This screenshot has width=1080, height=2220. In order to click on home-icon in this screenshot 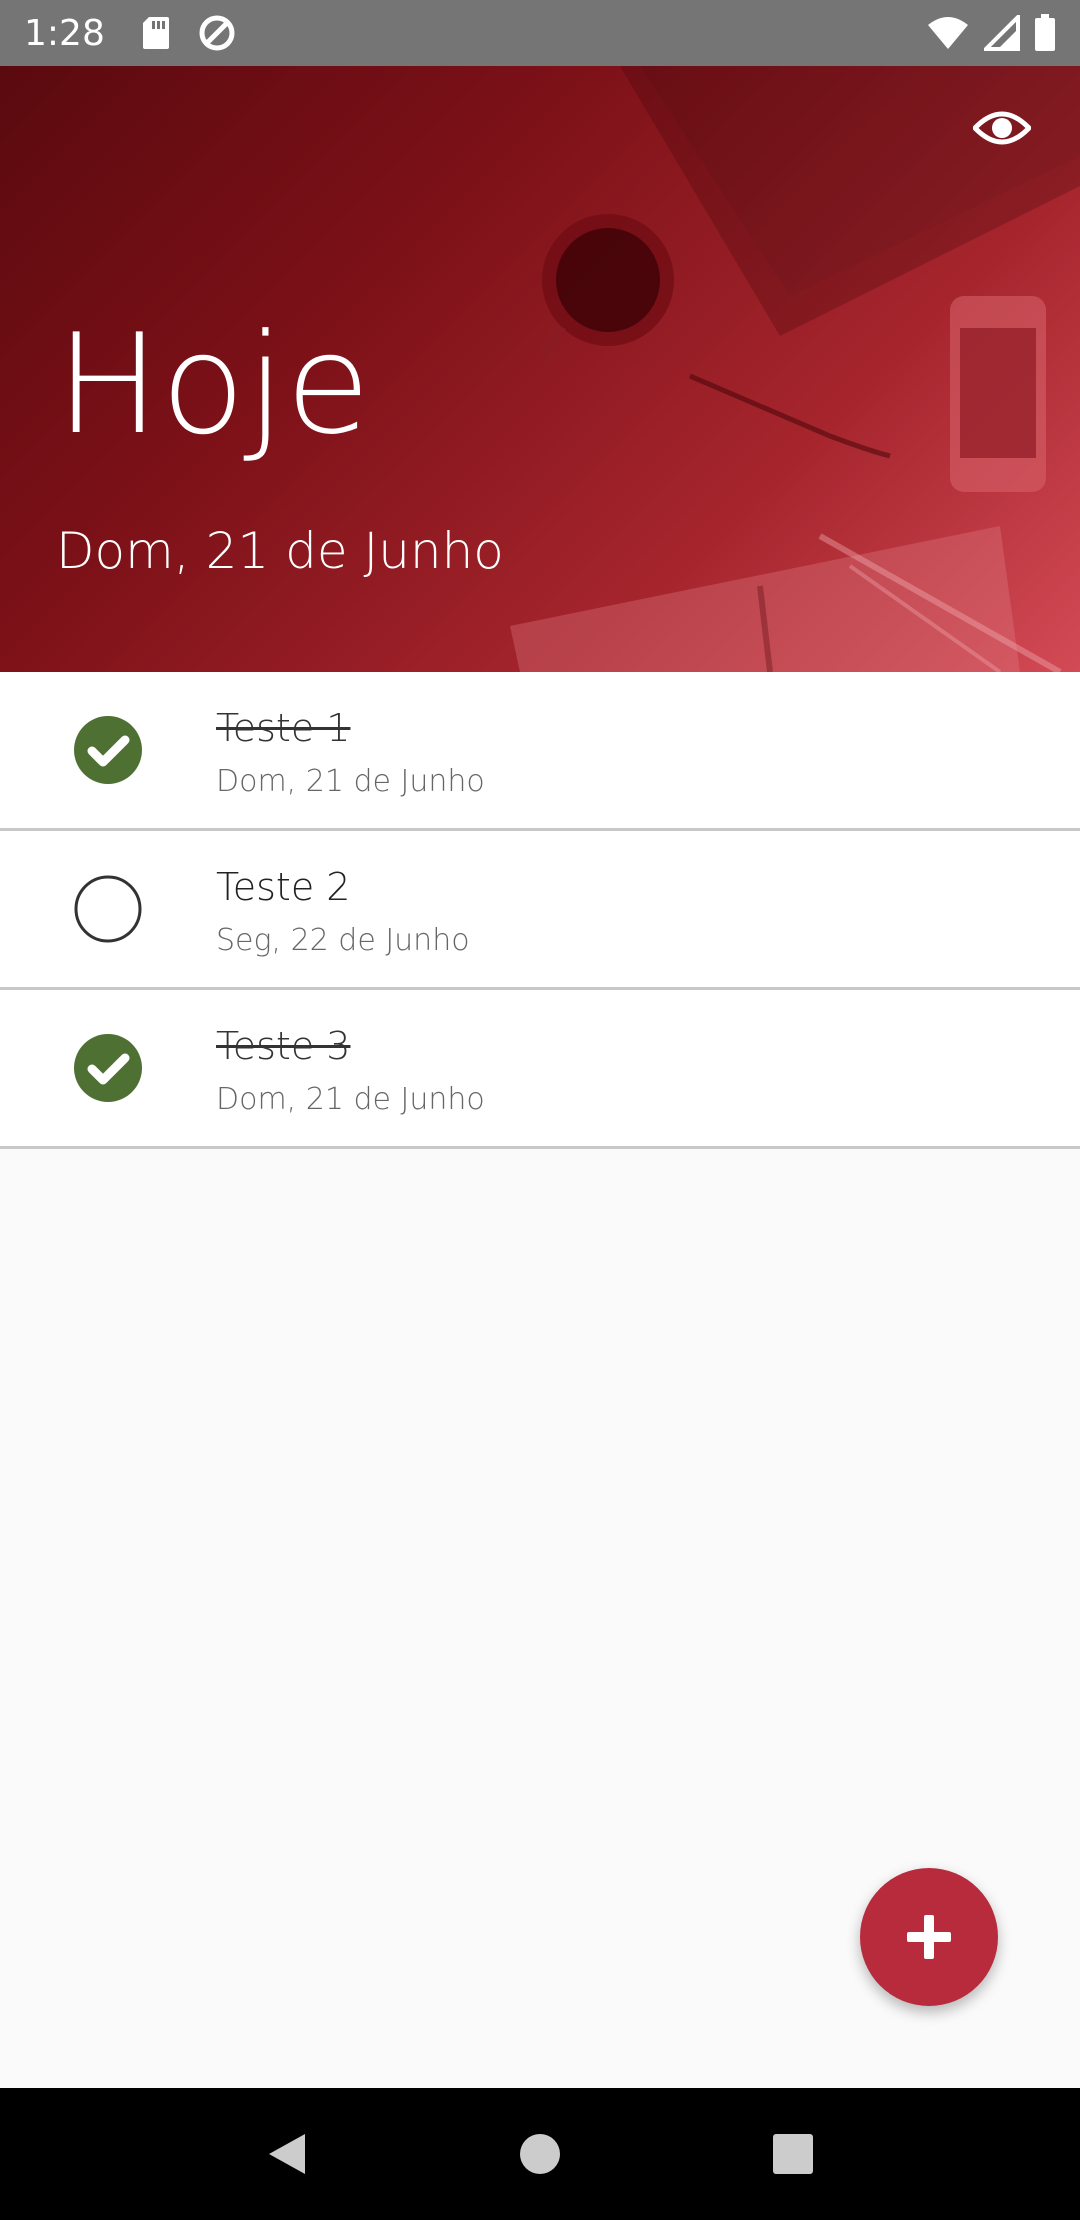, I will do `click(539, 2154)`.